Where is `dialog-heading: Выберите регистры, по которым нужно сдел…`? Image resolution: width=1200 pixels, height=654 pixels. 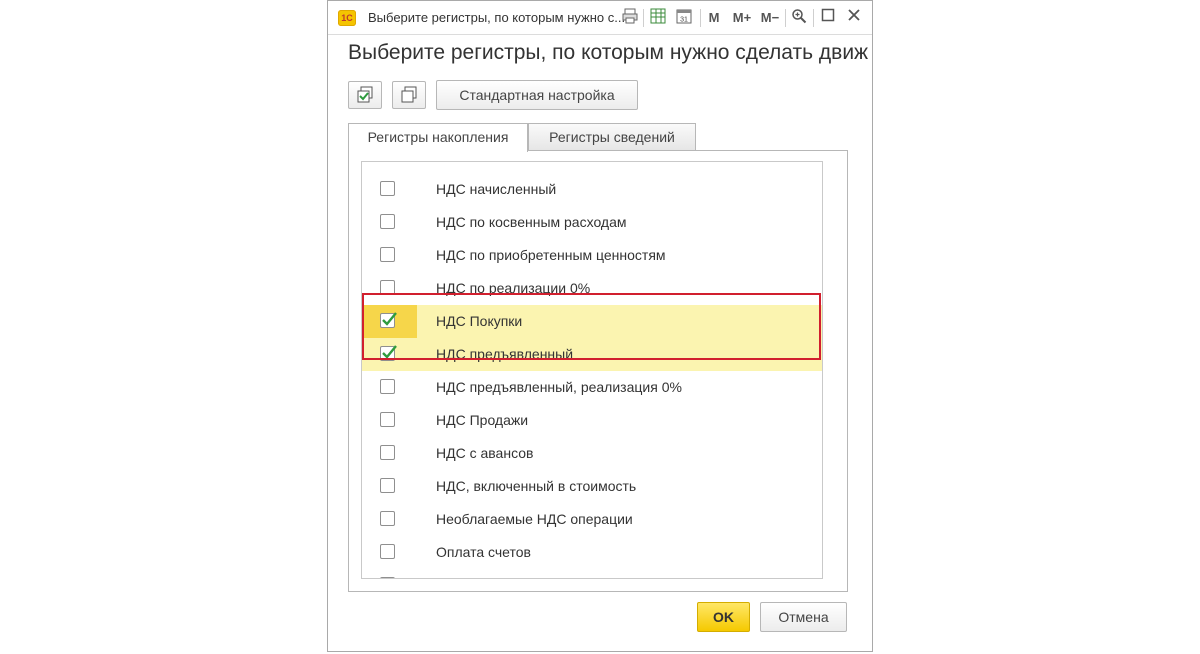
dialog-heading: Выберите регистры, по которым нужно сдел… is located at coordinates (608, 52).